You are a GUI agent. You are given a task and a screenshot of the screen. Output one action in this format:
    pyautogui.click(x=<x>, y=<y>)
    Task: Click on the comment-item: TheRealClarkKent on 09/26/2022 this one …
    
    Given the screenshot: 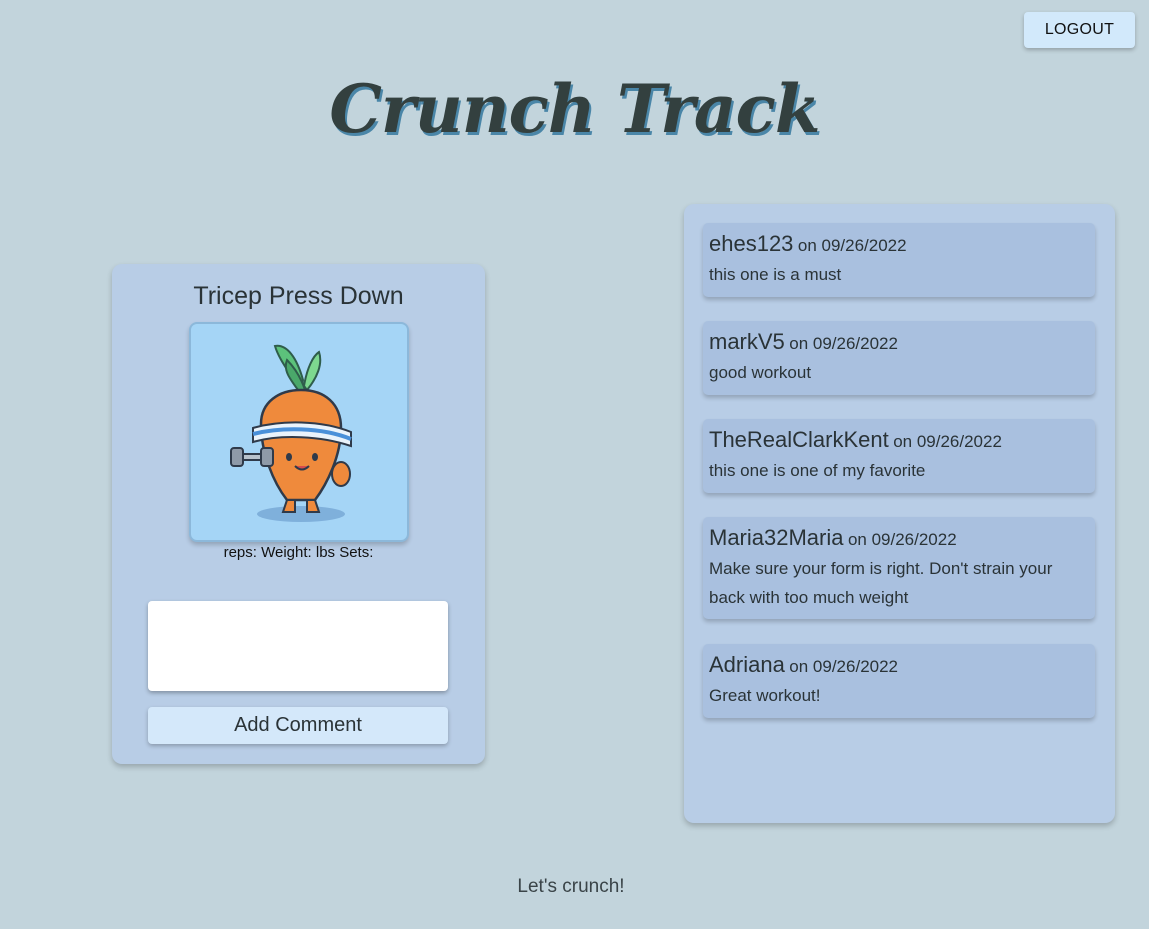 What is the action you would take?
    pyautogui.click(x=899, y=456)
    